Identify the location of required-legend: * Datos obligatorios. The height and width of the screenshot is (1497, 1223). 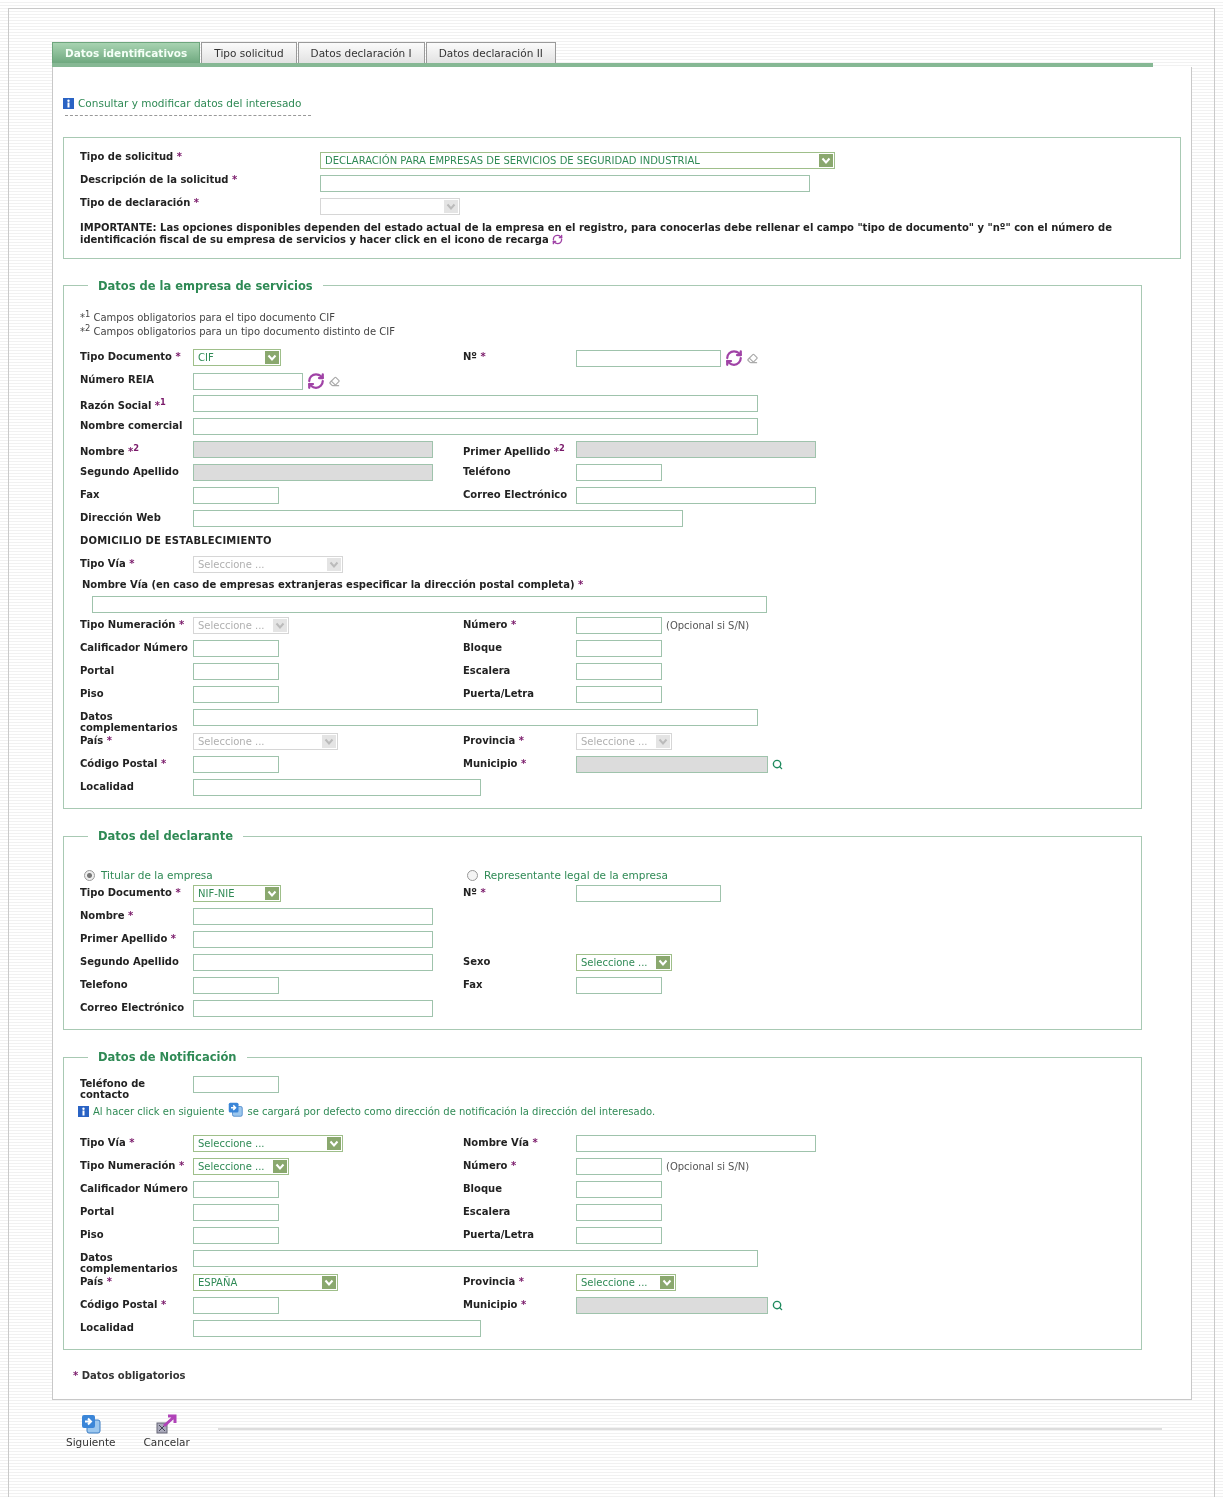
(627, 1376).